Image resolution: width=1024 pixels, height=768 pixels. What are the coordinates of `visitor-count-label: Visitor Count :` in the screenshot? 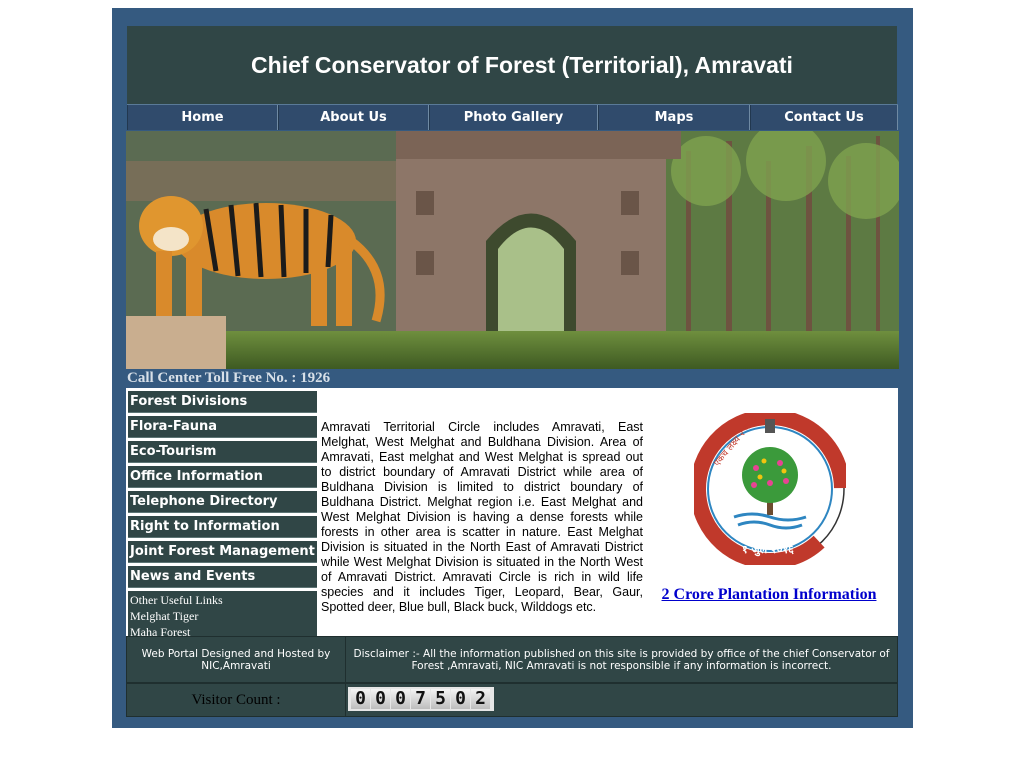 It's located at (236, 699).